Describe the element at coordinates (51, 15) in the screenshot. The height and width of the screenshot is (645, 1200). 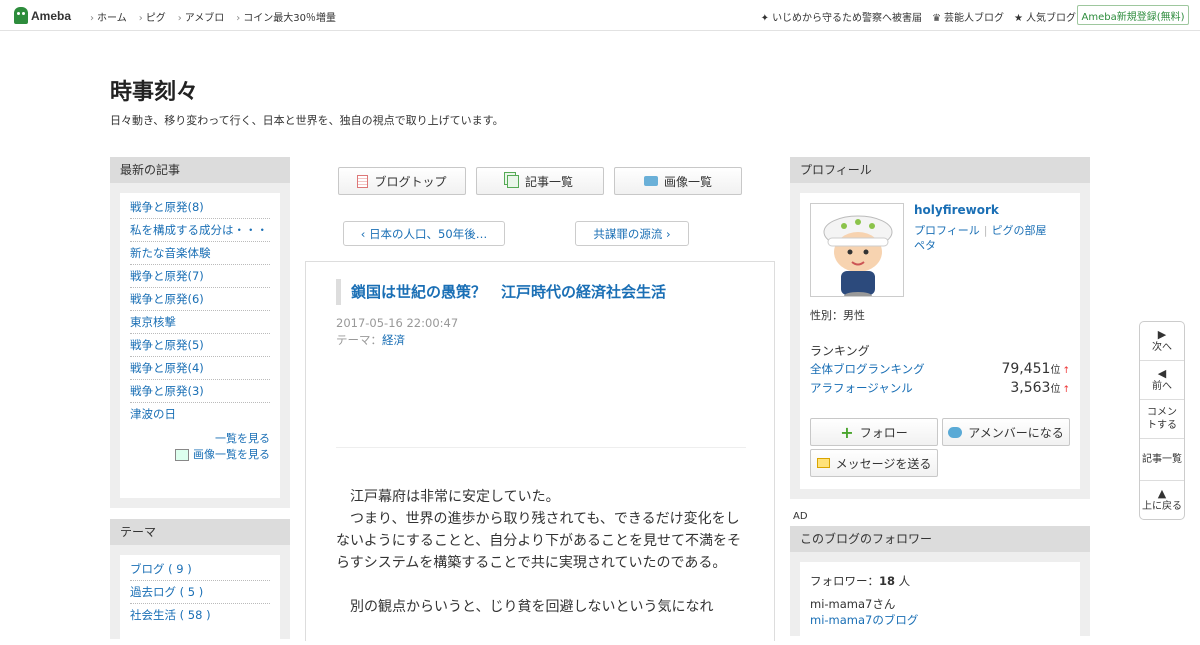
I see `logo-text: Ameba` at that location.